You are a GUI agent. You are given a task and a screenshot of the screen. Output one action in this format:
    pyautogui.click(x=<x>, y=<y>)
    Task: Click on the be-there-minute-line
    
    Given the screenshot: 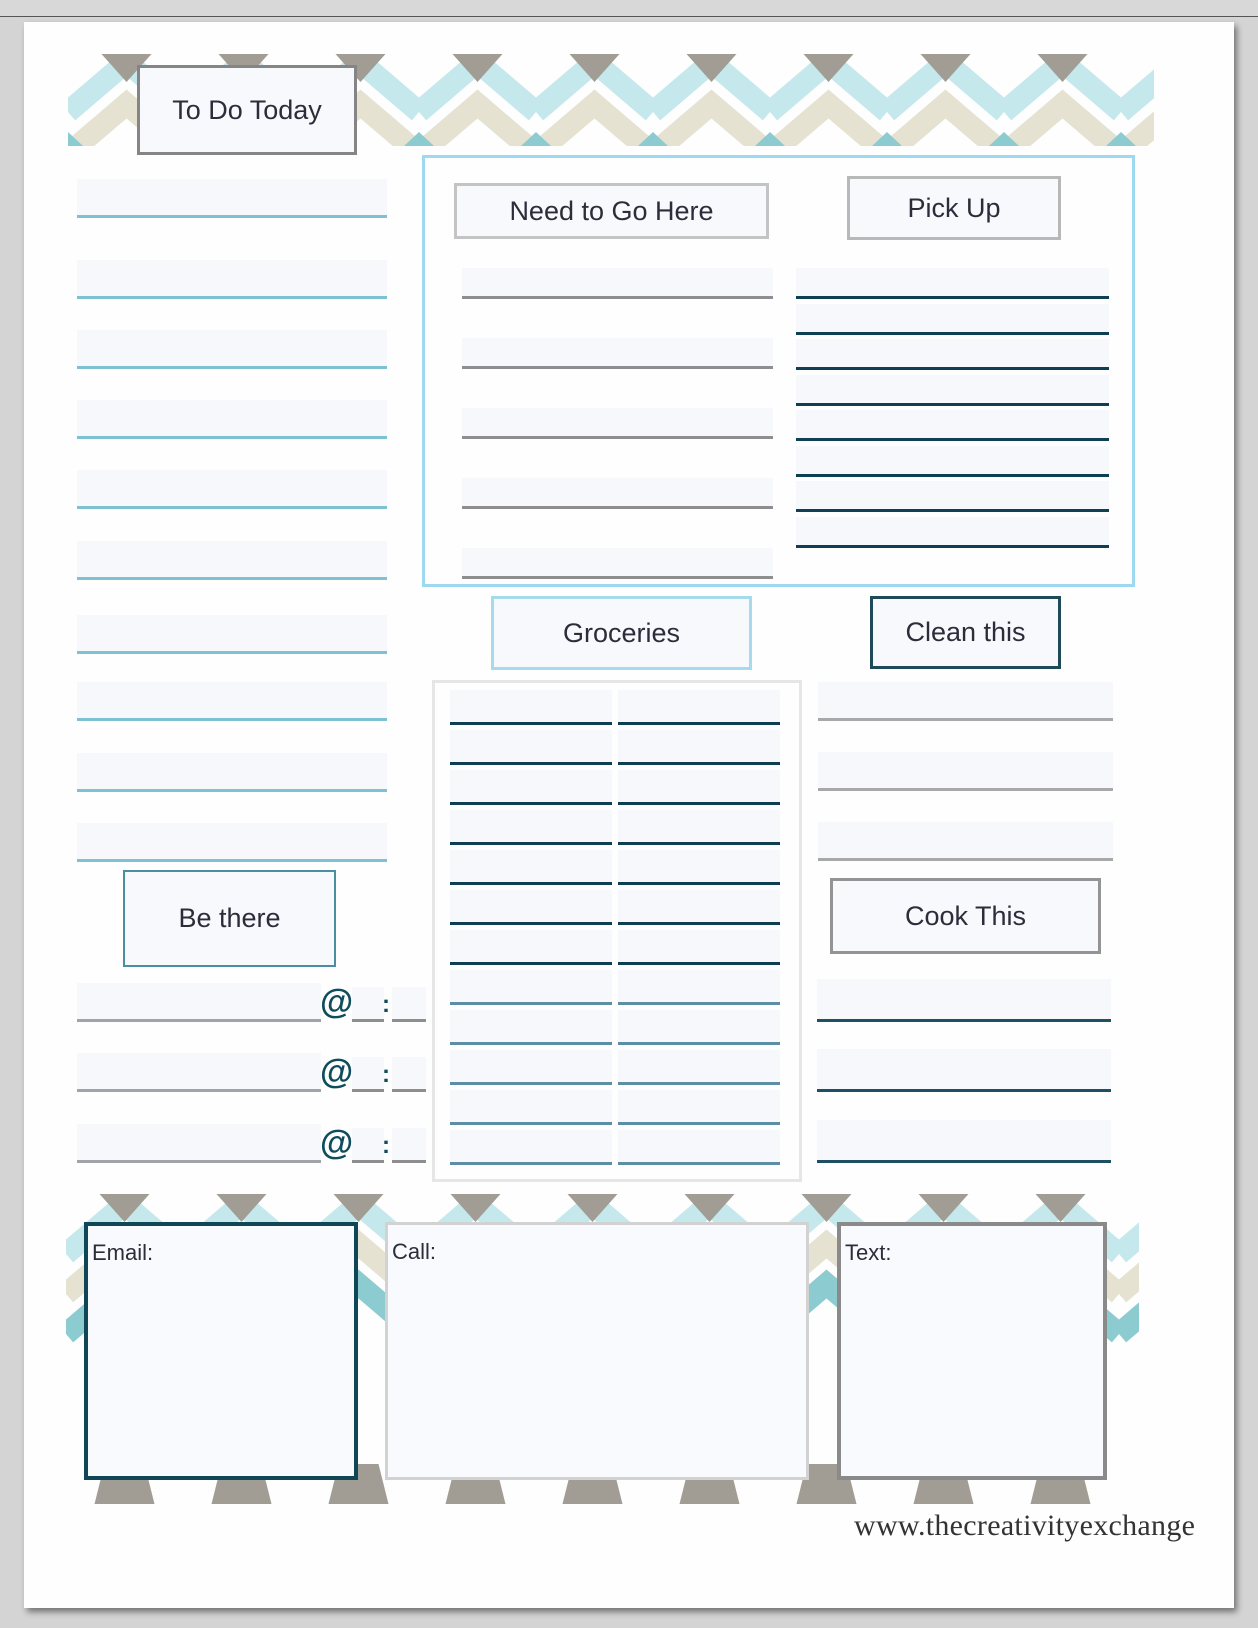 What is the action you would take?
    pyautogui.click(x=409, y=1161)
    